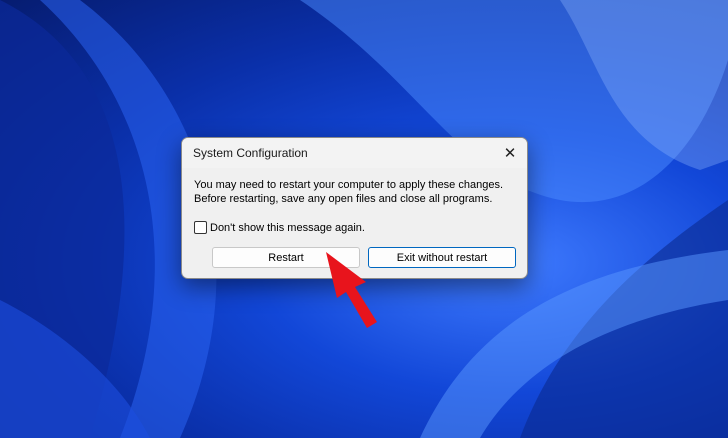 The image size is (728, 438). Describe the element at coordinates (510, 153) in the screenshot. I see `close-icon: ✕` at that location.